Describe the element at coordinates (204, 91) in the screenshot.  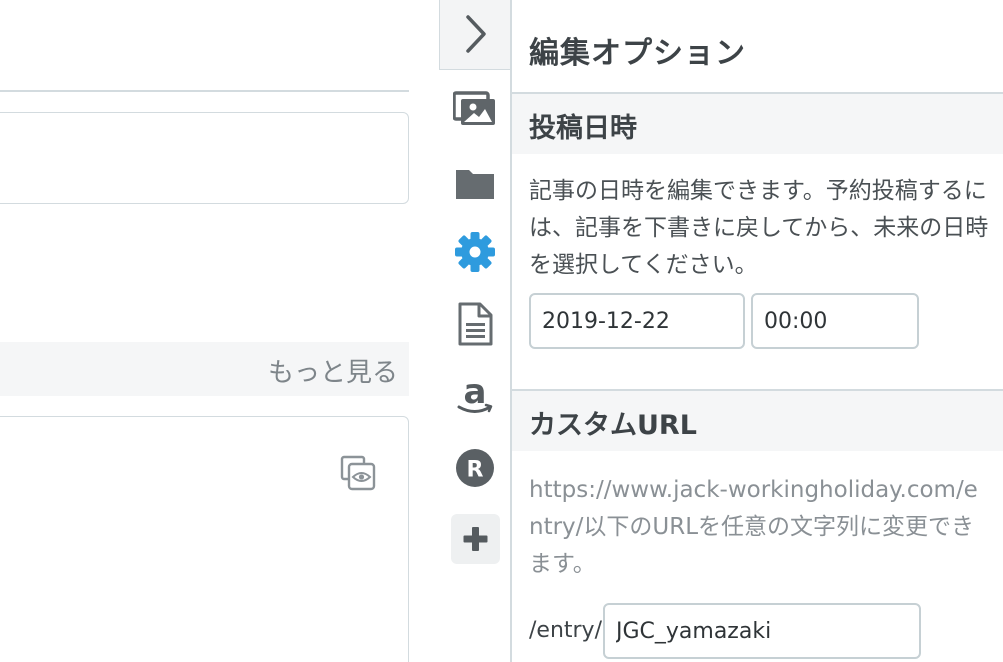
I see `divider` at that location.